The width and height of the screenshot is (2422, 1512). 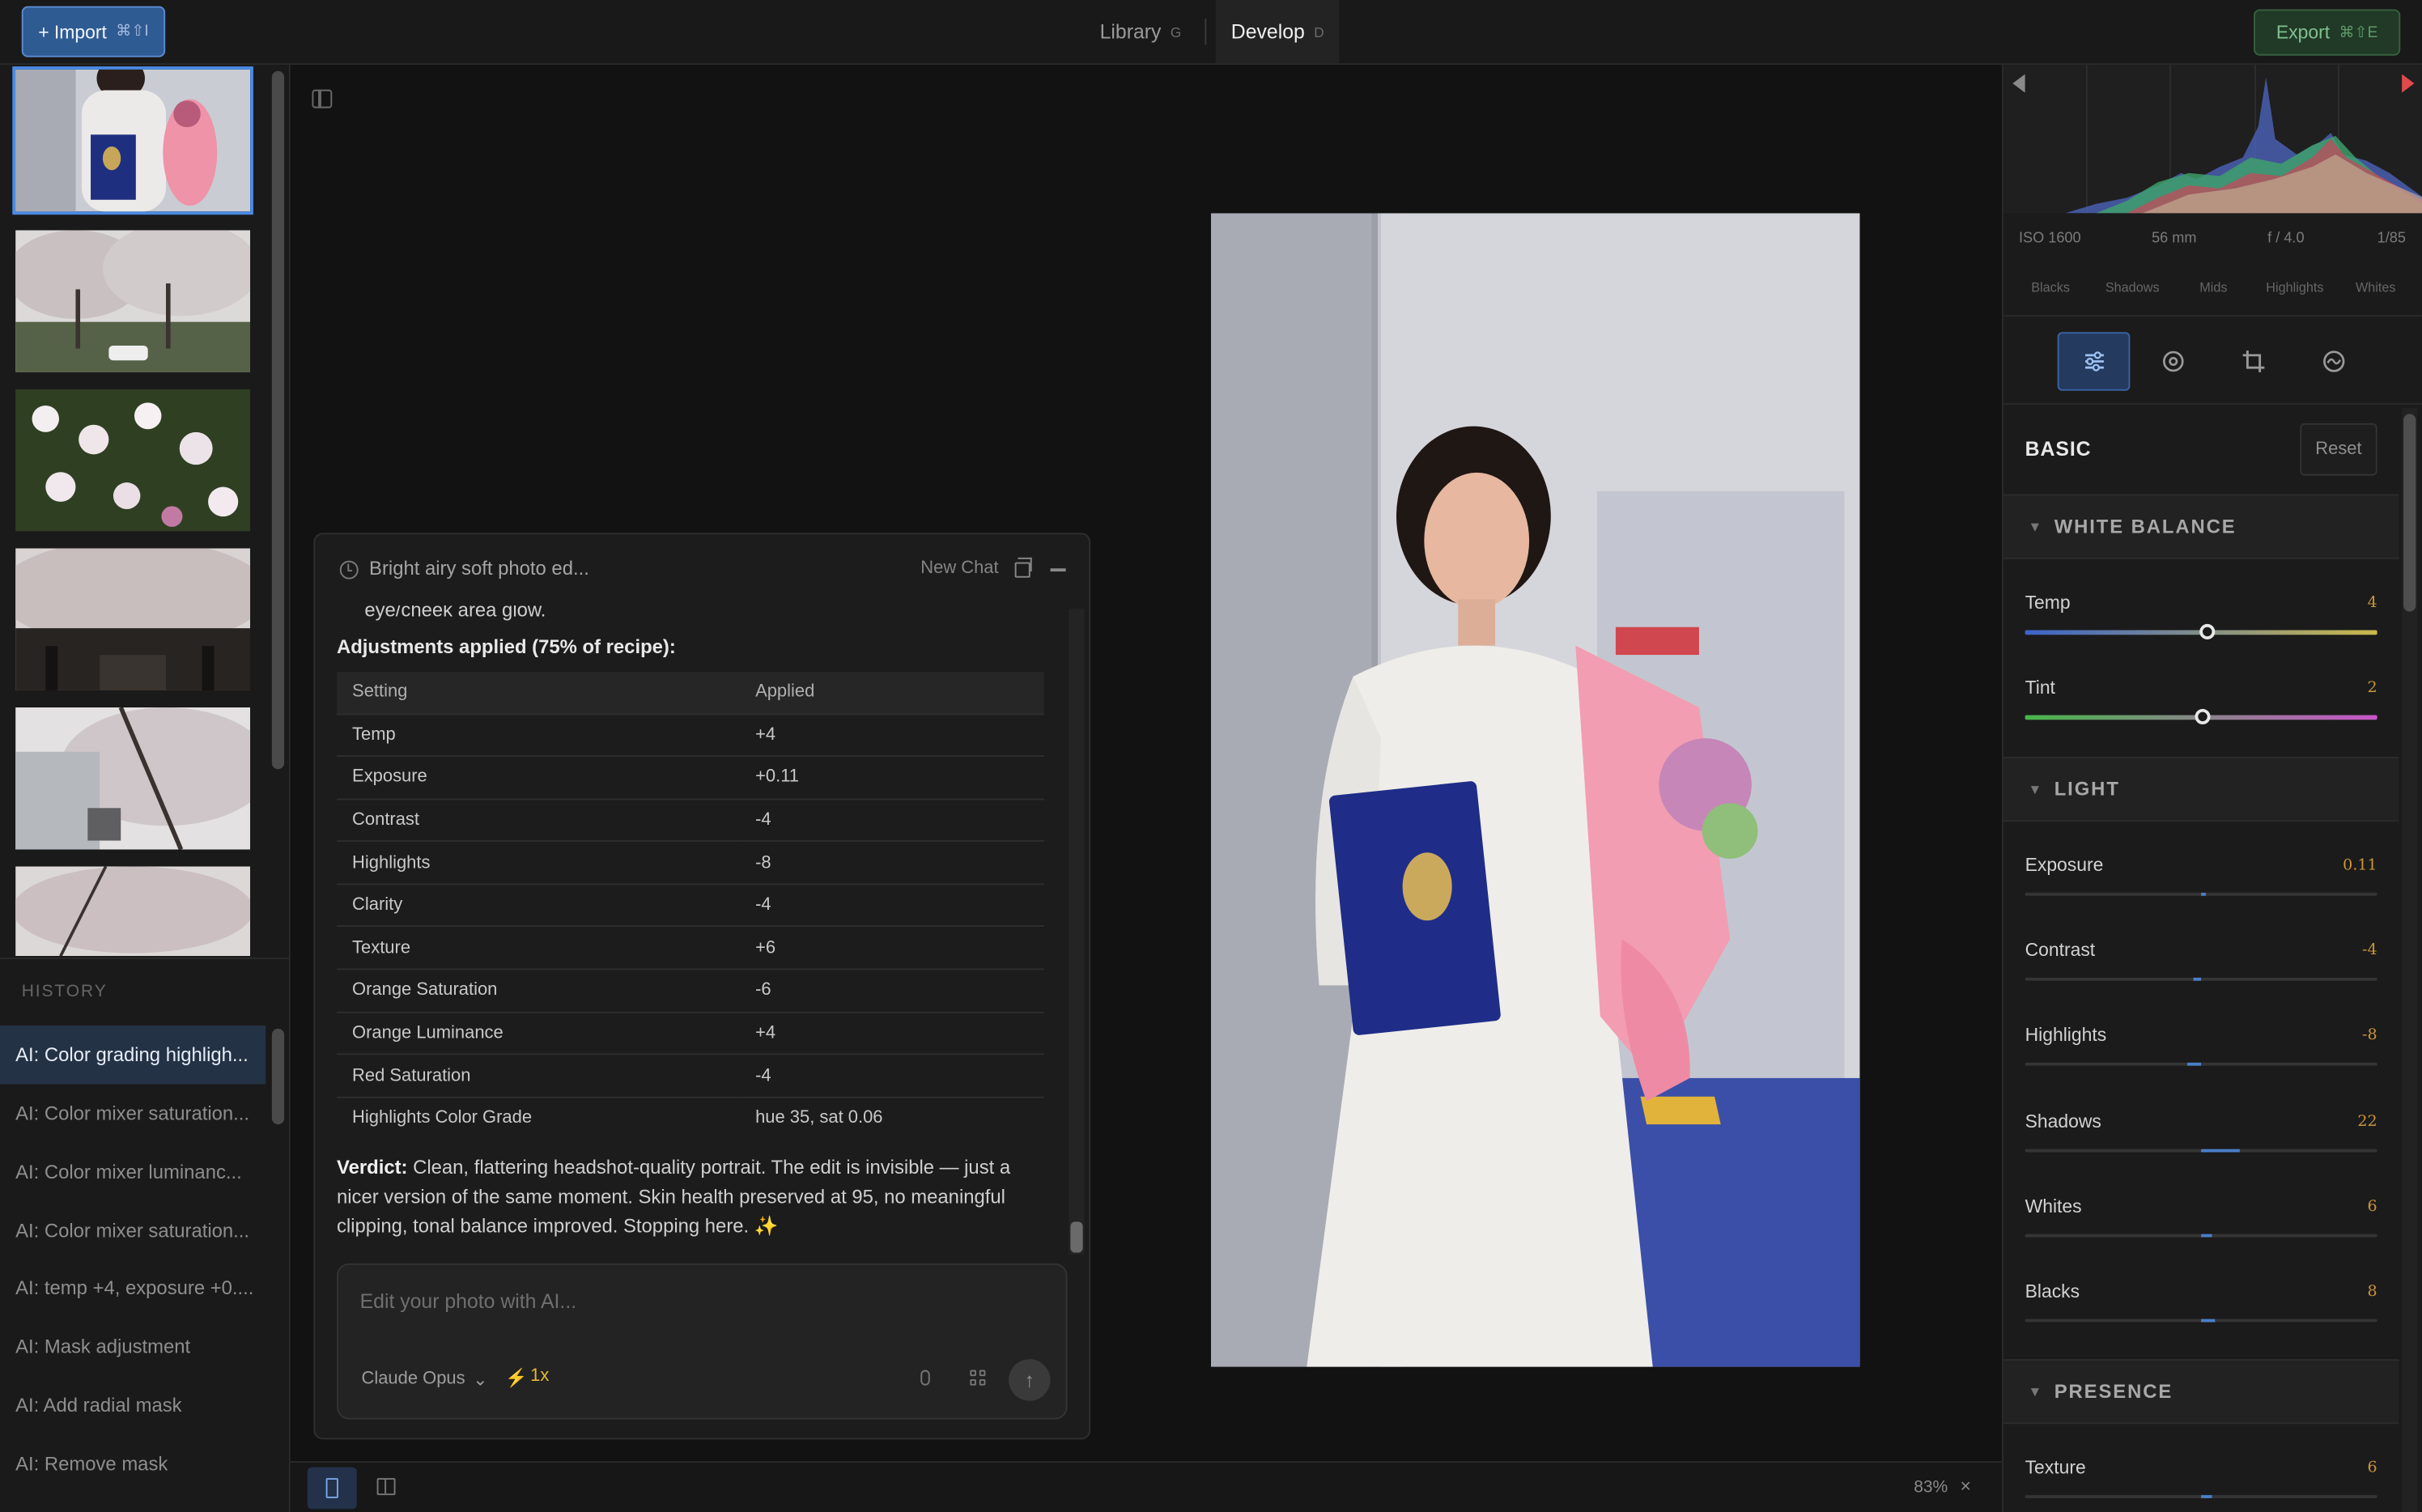 I want to click on texture-slider: Texture 6, so click(x=2201, y=1484).